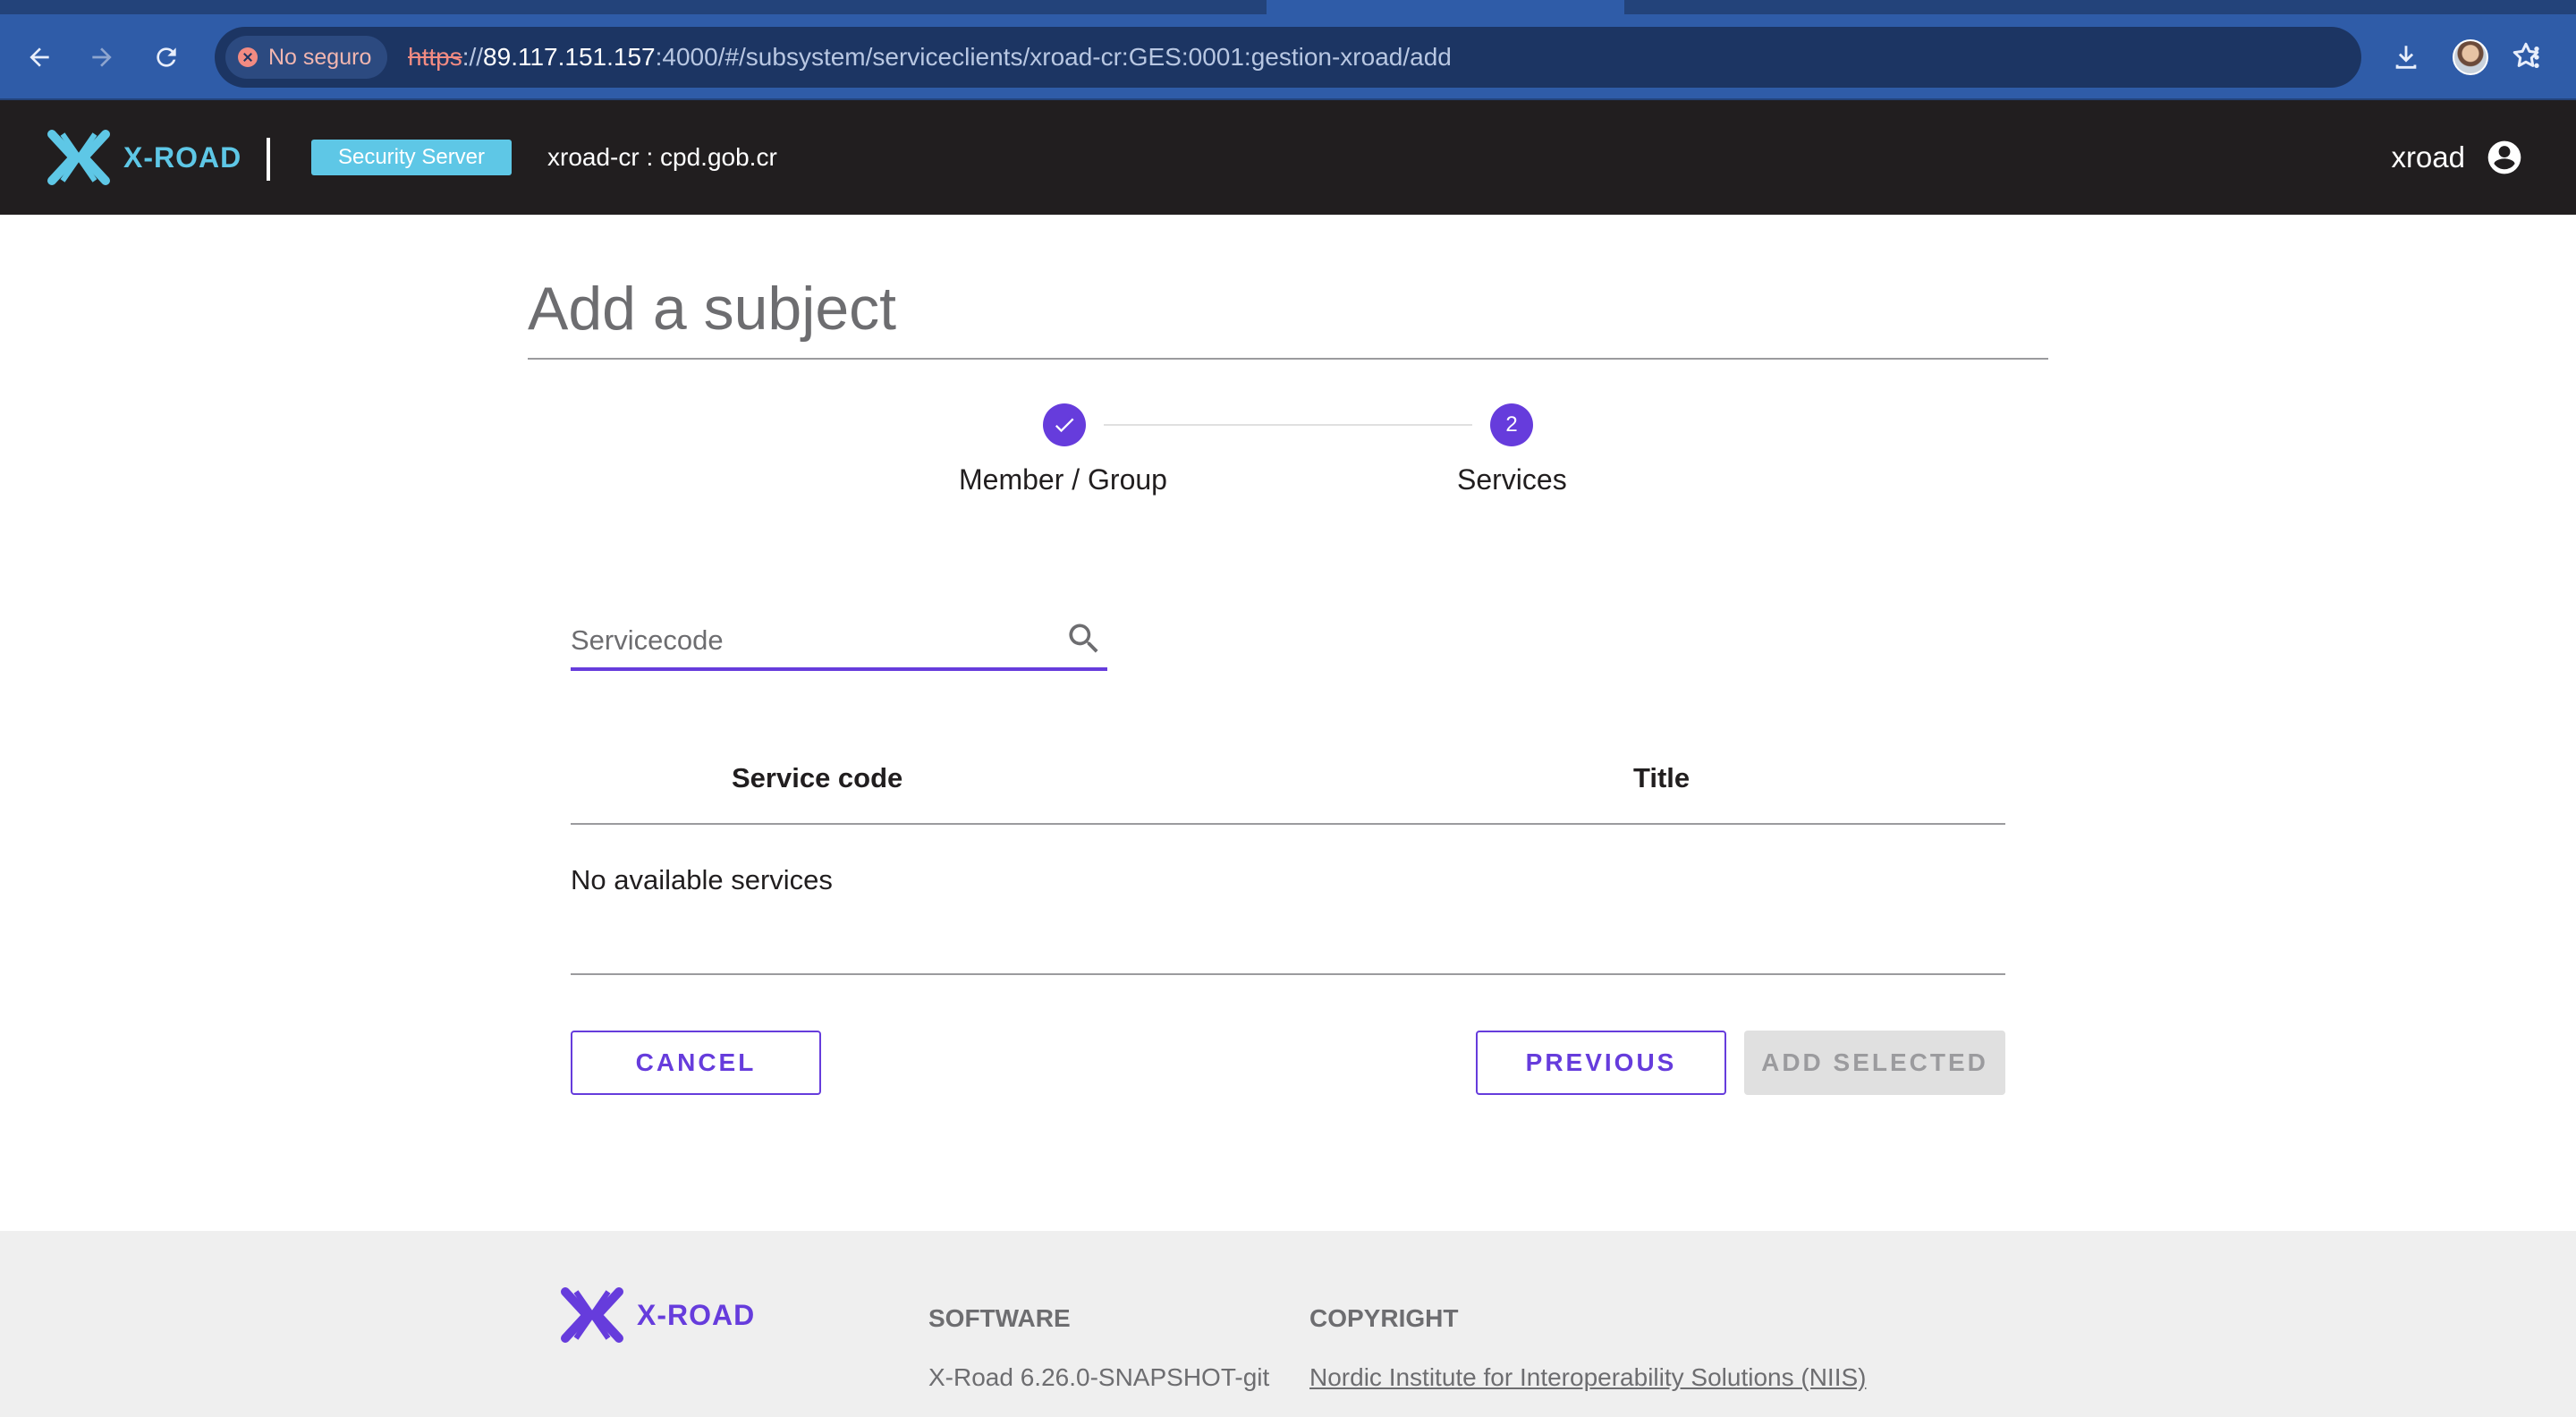  I want to click on servicecode-search, so click(839, 639).